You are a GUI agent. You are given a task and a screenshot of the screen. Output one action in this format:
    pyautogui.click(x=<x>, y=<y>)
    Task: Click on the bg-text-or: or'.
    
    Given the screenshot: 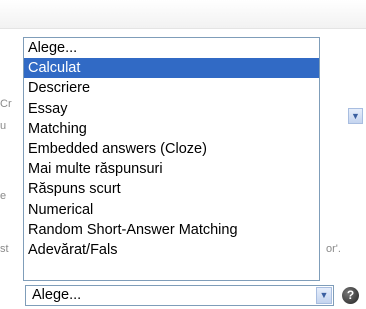 What is the action you would take?
    pyautogui.click(x=333, y=249)
    